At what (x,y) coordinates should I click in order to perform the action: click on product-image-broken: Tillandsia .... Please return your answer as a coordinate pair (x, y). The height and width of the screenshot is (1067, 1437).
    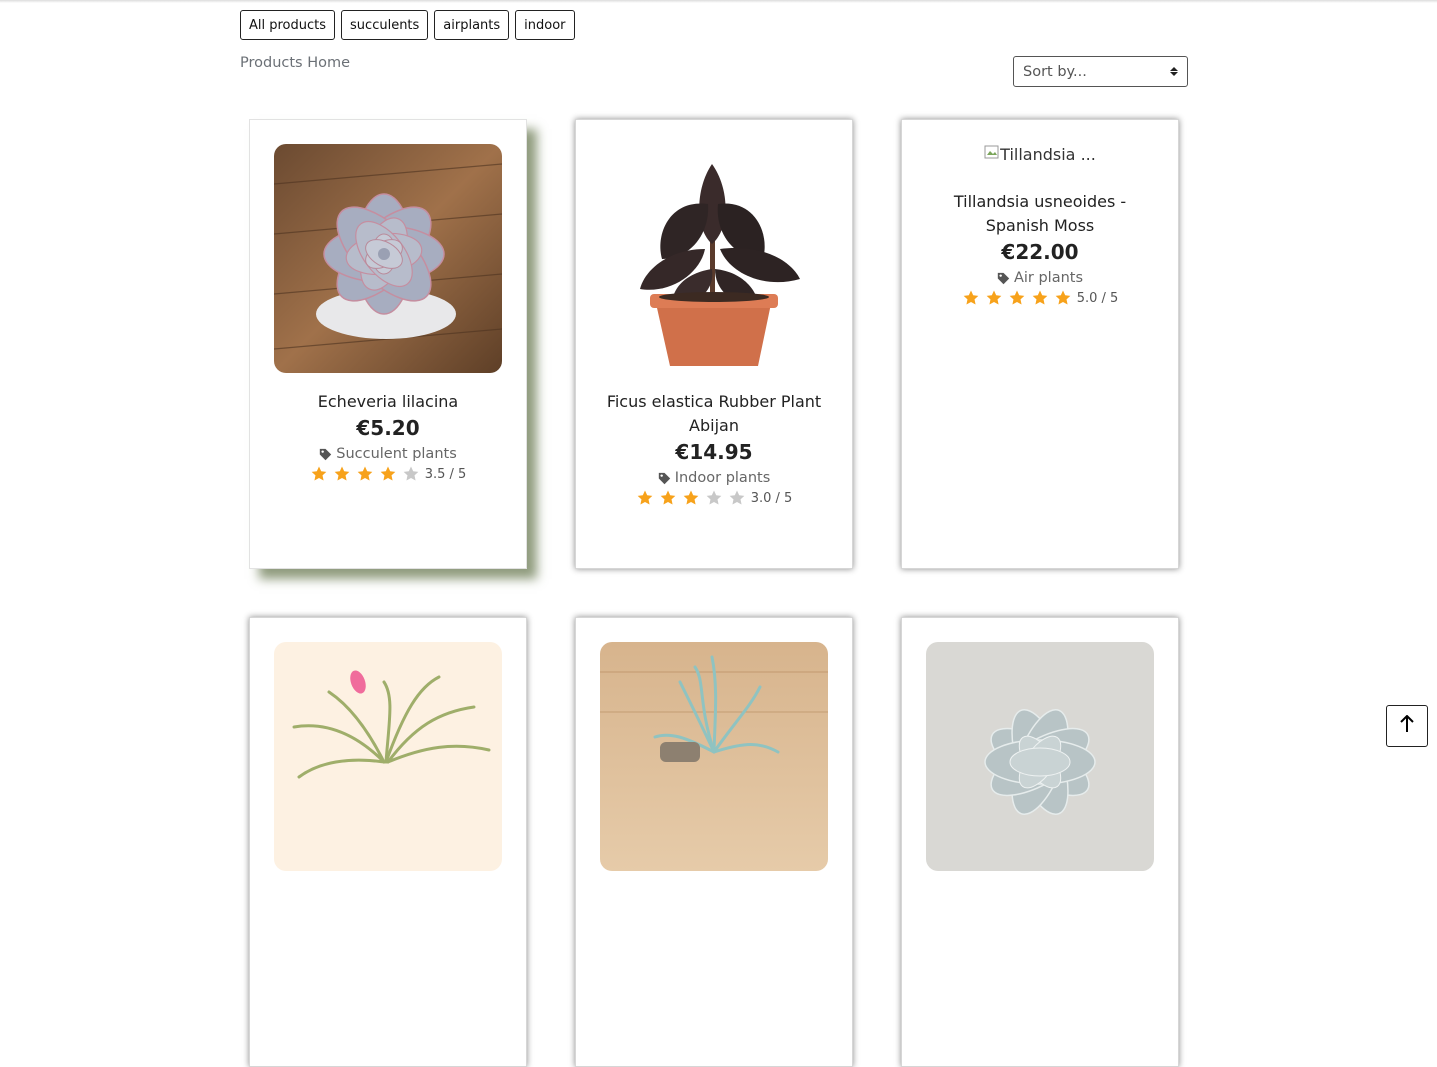
    Looking at the image, I should click on (1040, 154).